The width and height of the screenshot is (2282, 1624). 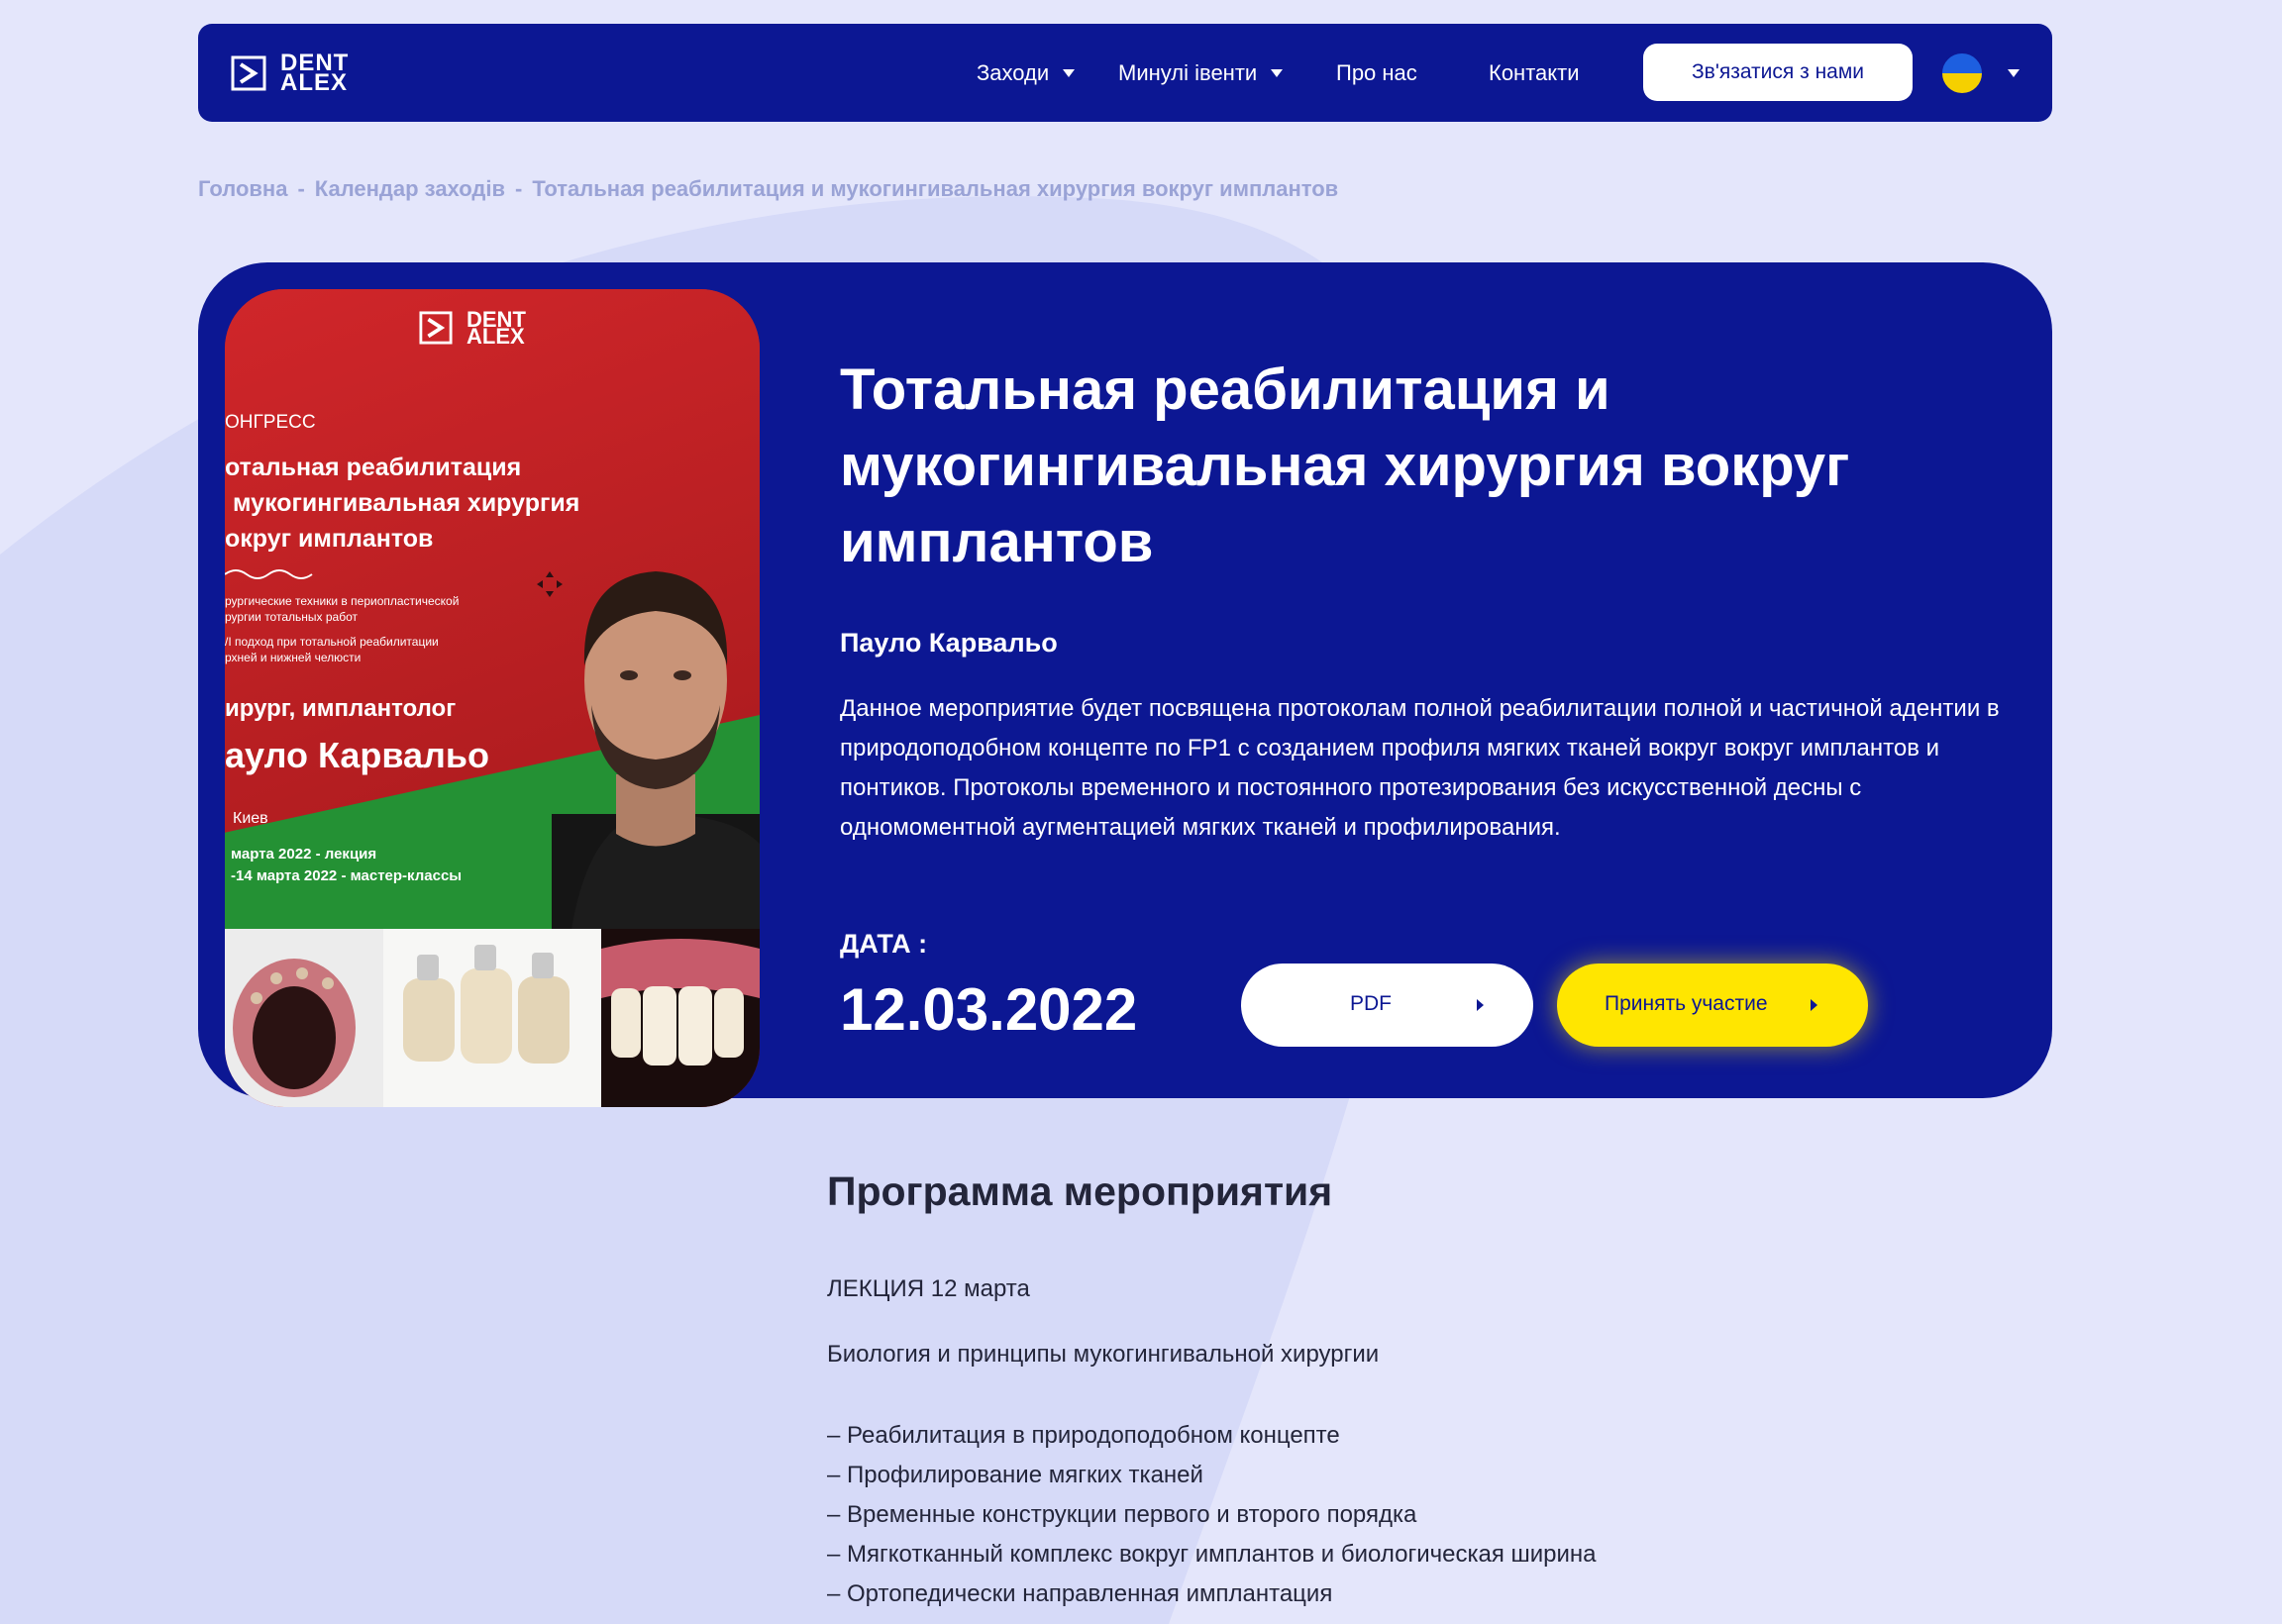 I want to click on program-title: Программа мероприятия, so click(x=1080, y=1191).